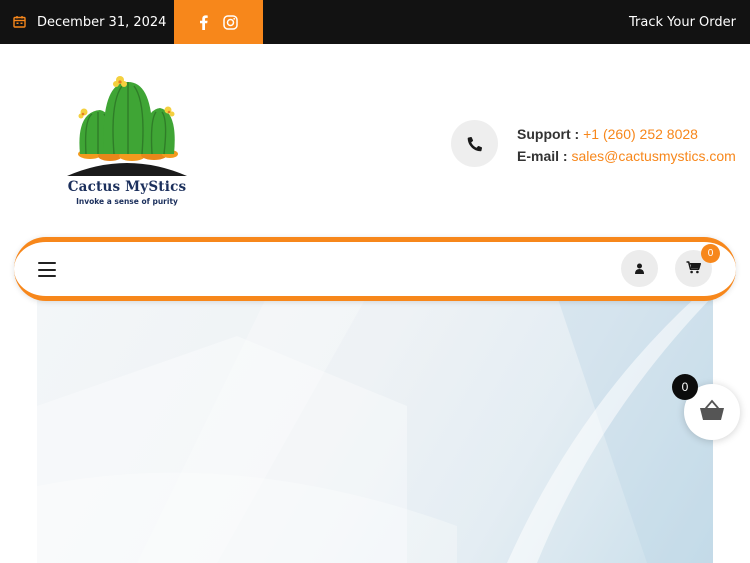 Image resolution: width=750 pixels, height=563 pixels. Describe the element at coordinates (542, 156) in the screenshot. I see `email-label: E-mail :` at that location.